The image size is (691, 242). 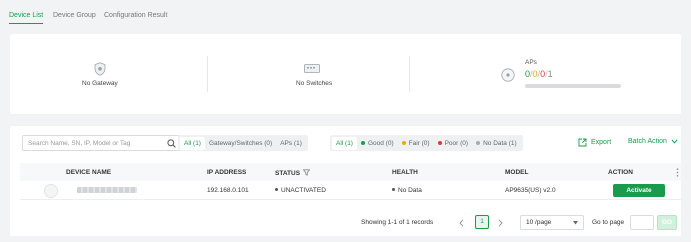 What do you see at coordinates (303, 190) in the screenshot?
I see `status-text: UNACTIVATED` at bounding box center [303, 190].